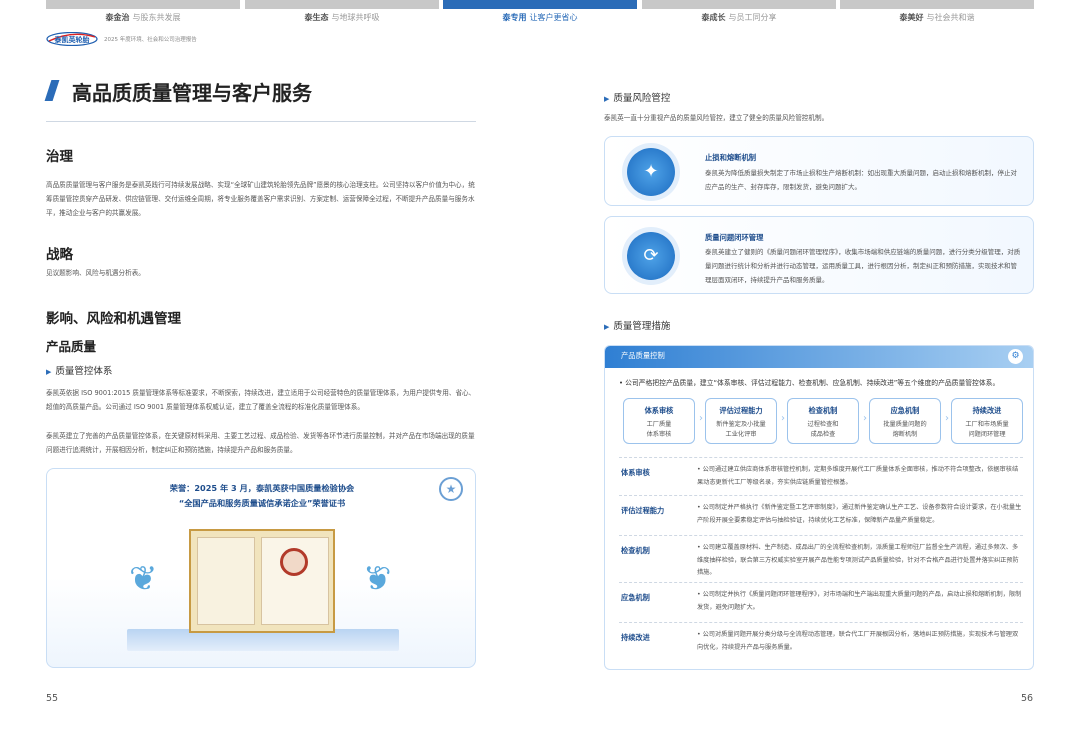 The height and width of the screenshot is (733, 1080). I want to click on qms-subheading: ▶ 质量管控体系, so click(79, 371).